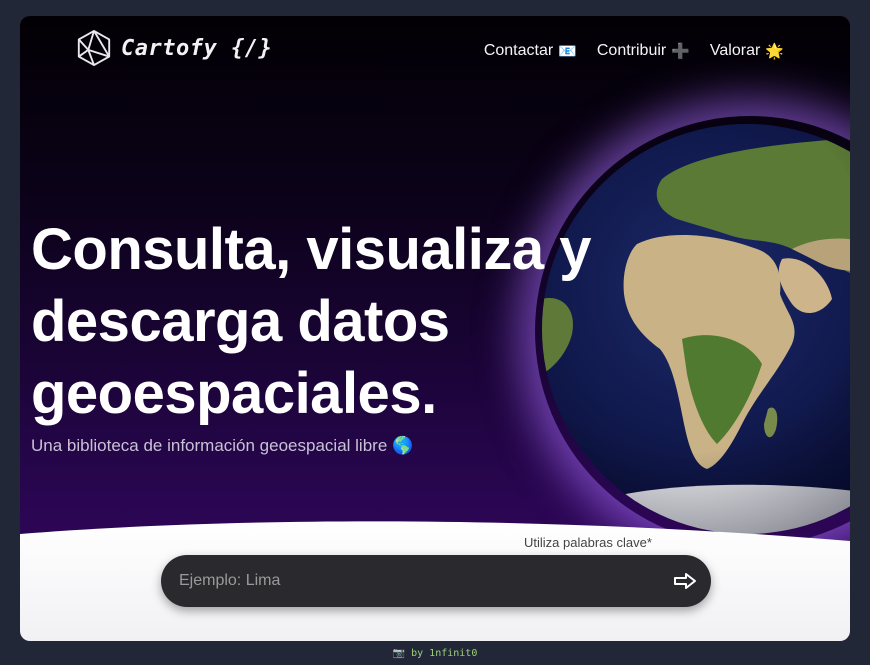 The height and width of the screenshot is (665, 870). I want to click on nav-contribuir: Contribuir ➕, so click(643, 51).